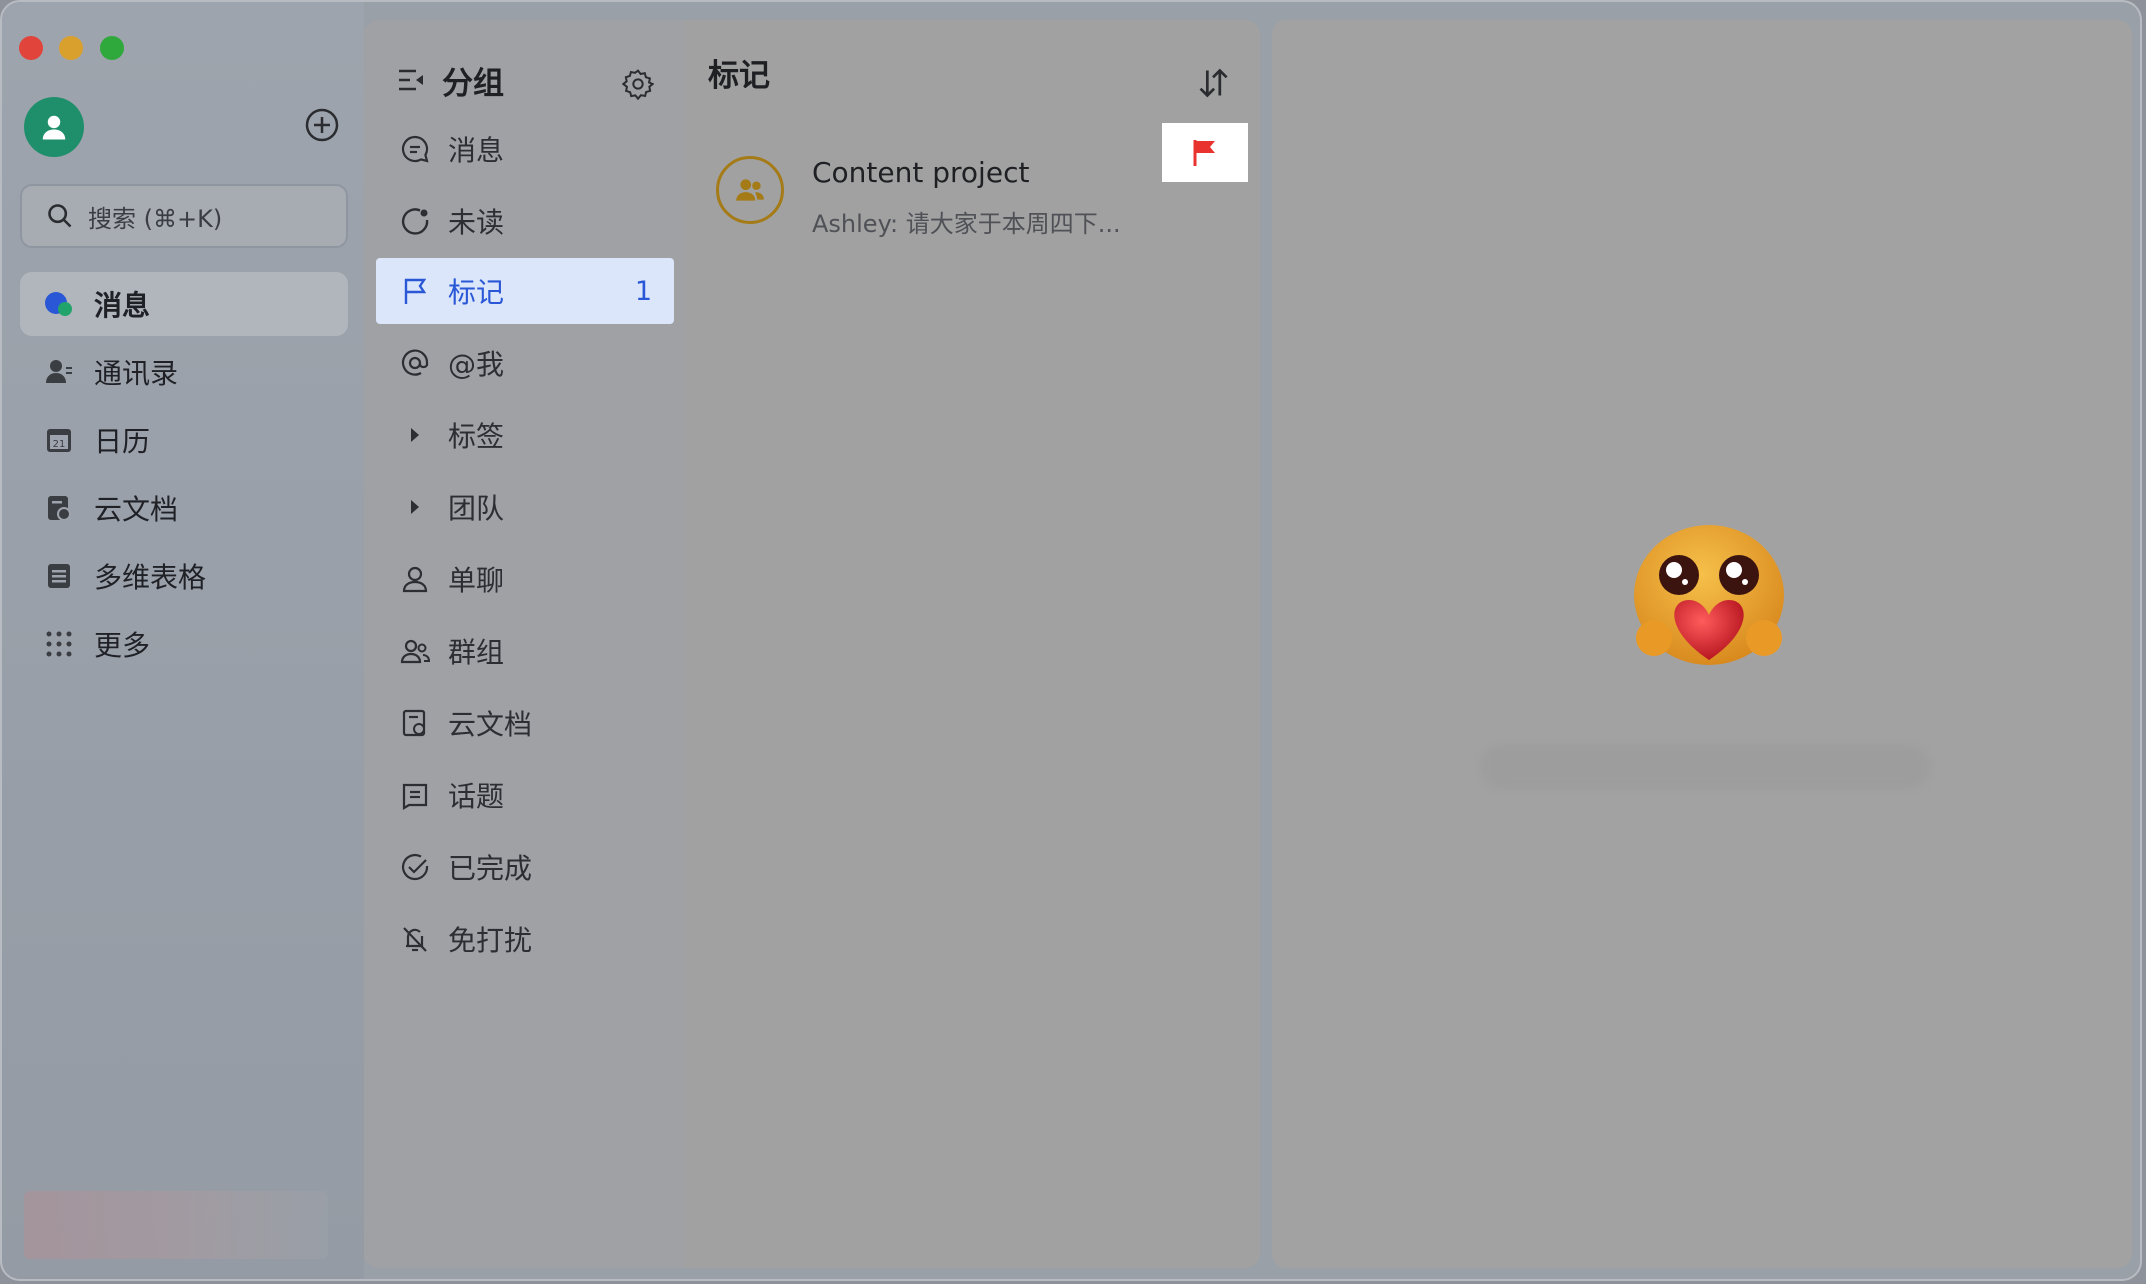 The height and width of the screenshot is (1284, 2146). What do you see at coordinates (526, 80) in the screenshot?
I see `group-panel-header: 分组` at bounding box center [526, 80].